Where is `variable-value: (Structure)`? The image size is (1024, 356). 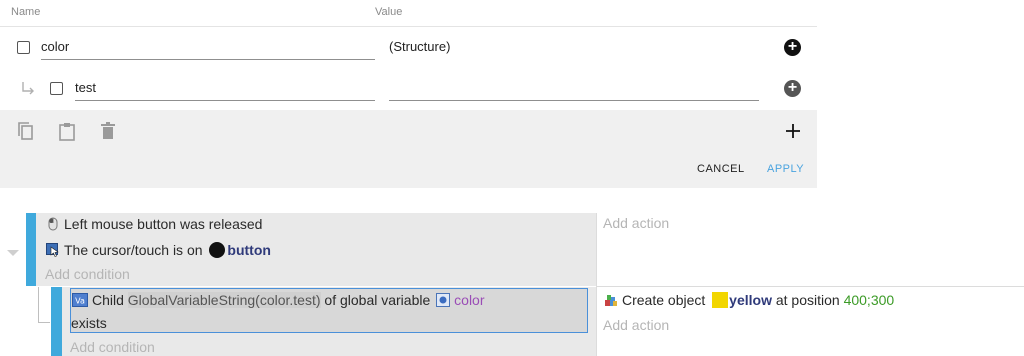 variable-value: (Structure) is located at coordinates (420, 46).